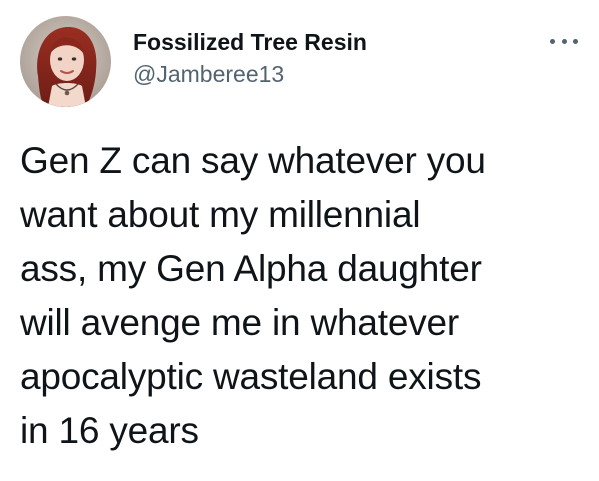 The image size is (599, 481). Describe the element at coordinates (250, 74) in the screenshot. I see `user-handle: @Jamberee13` at that location.